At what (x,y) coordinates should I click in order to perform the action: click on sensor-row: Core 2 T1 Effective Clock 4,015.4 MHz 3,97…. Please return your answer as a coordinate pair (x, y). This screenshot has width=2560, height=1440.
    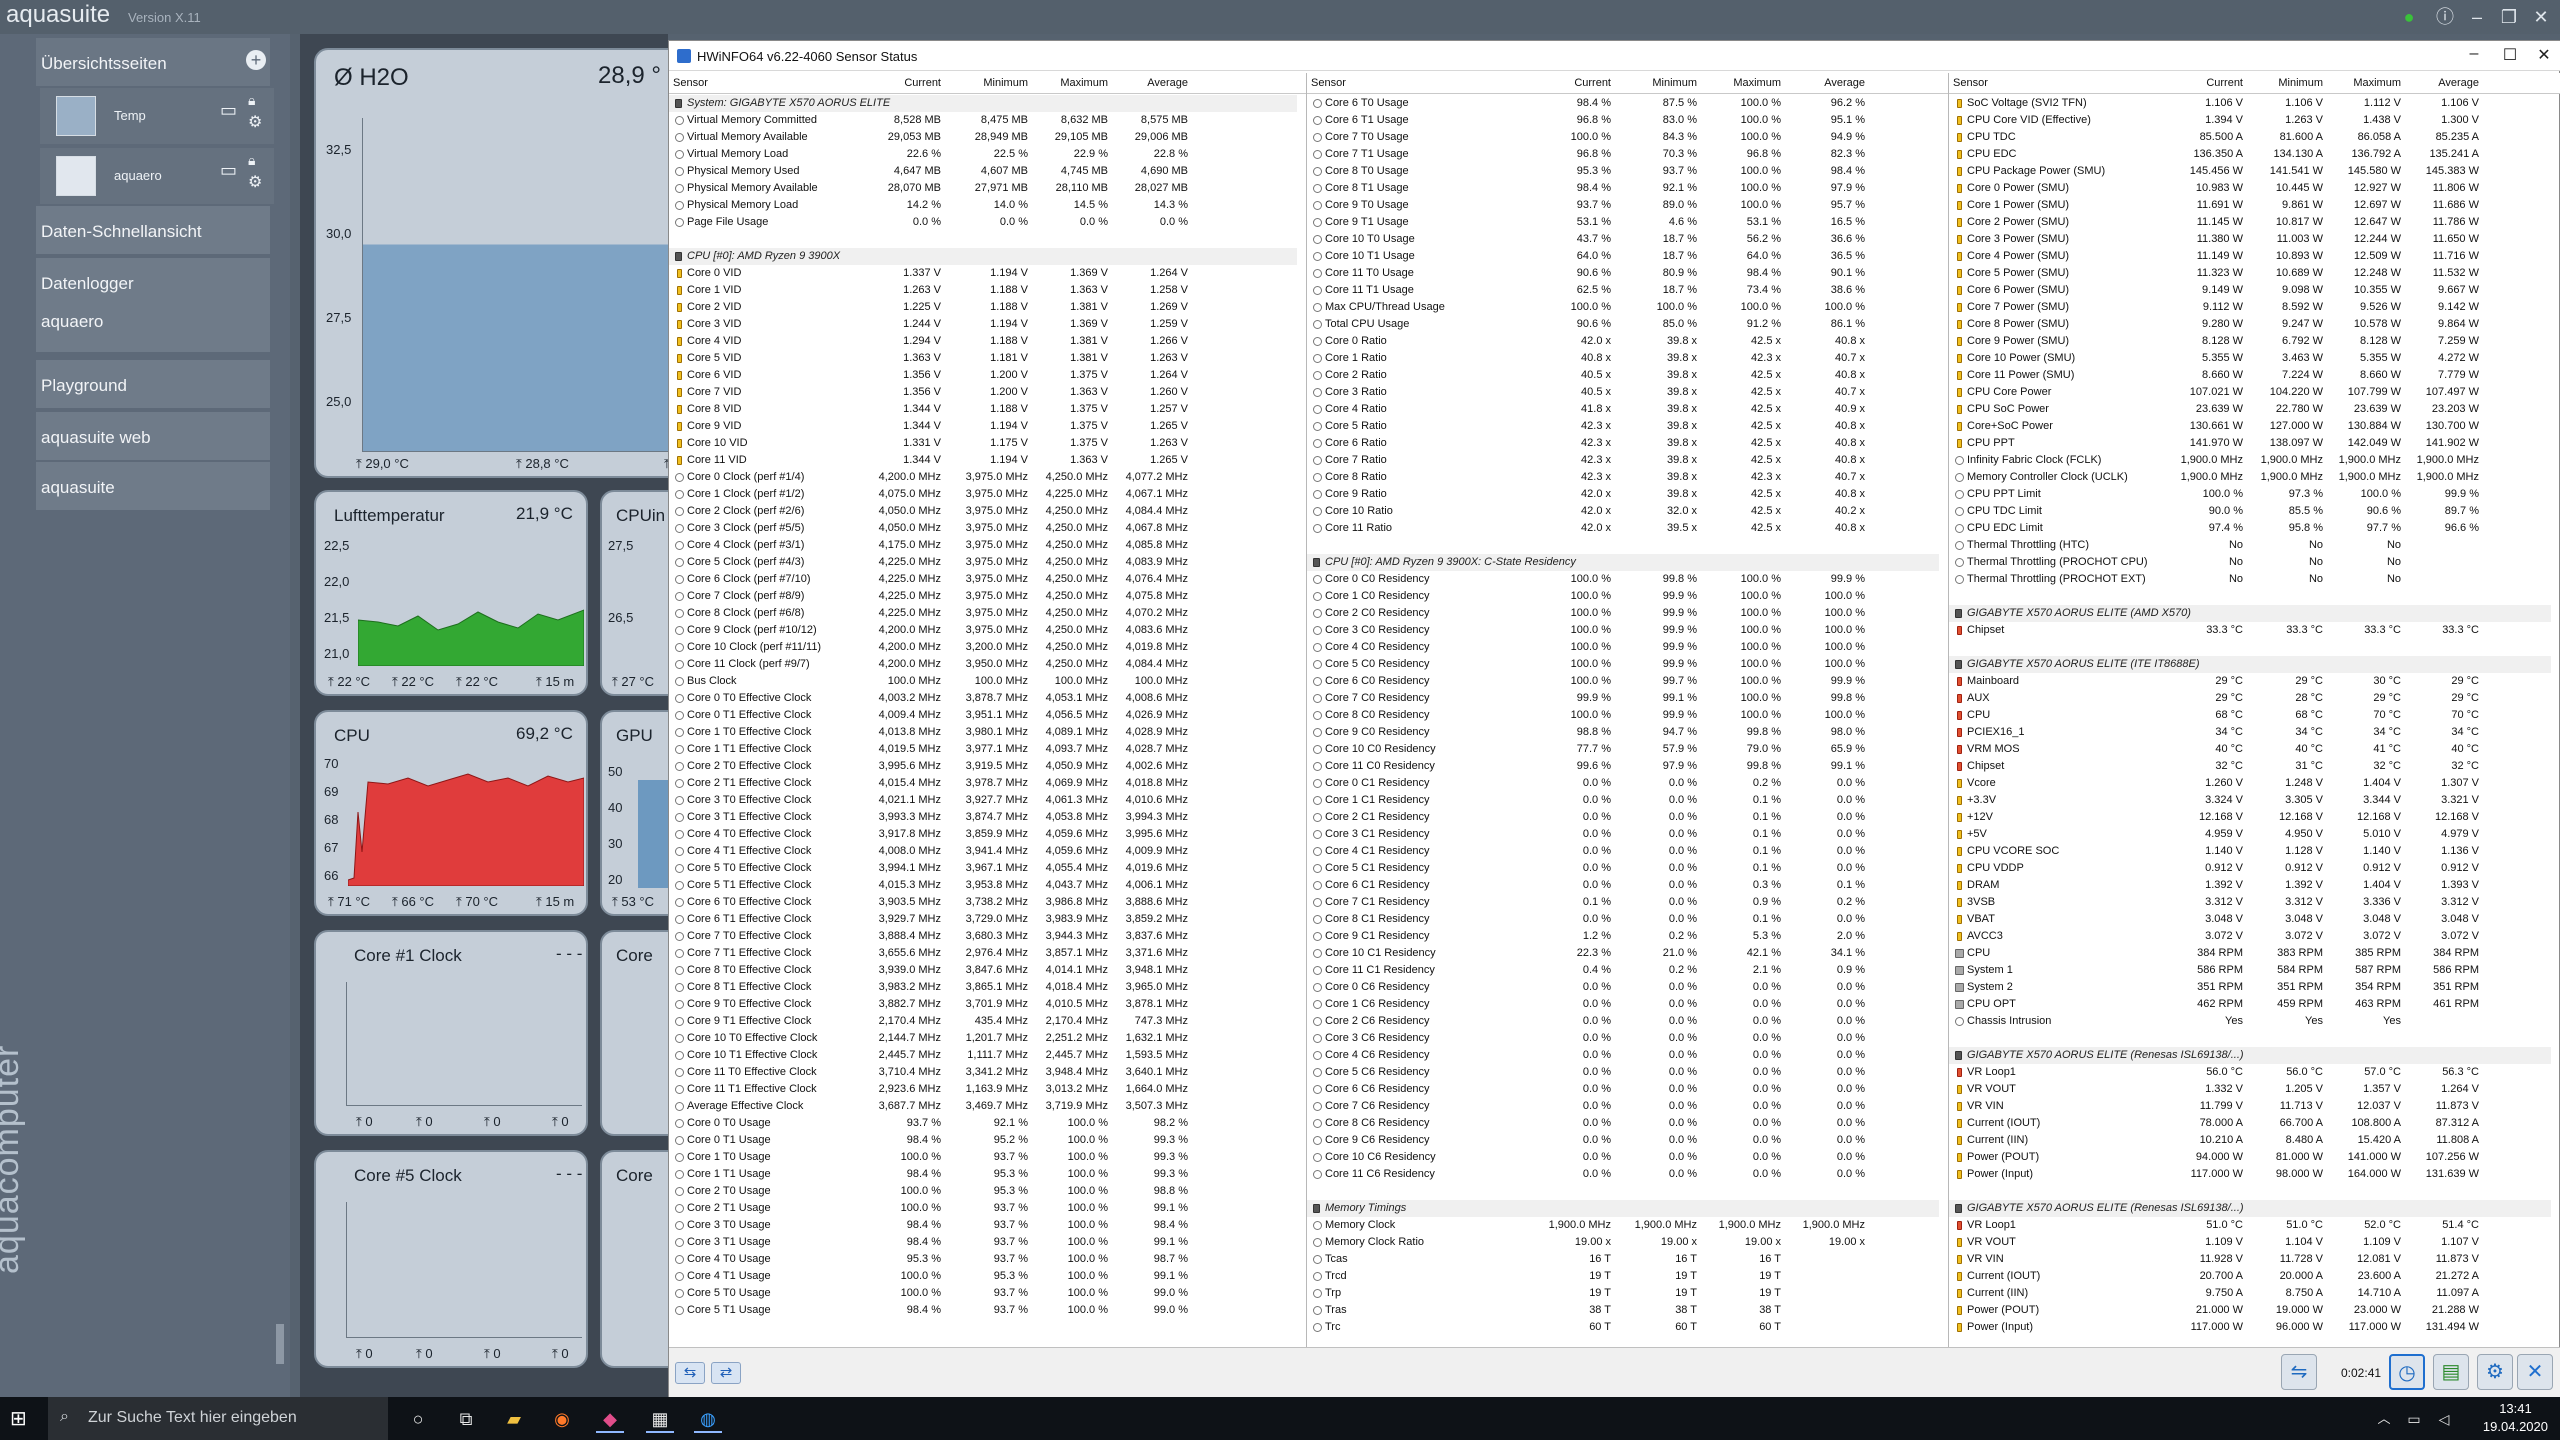
    Looking at the image, I should click on (987, 783).